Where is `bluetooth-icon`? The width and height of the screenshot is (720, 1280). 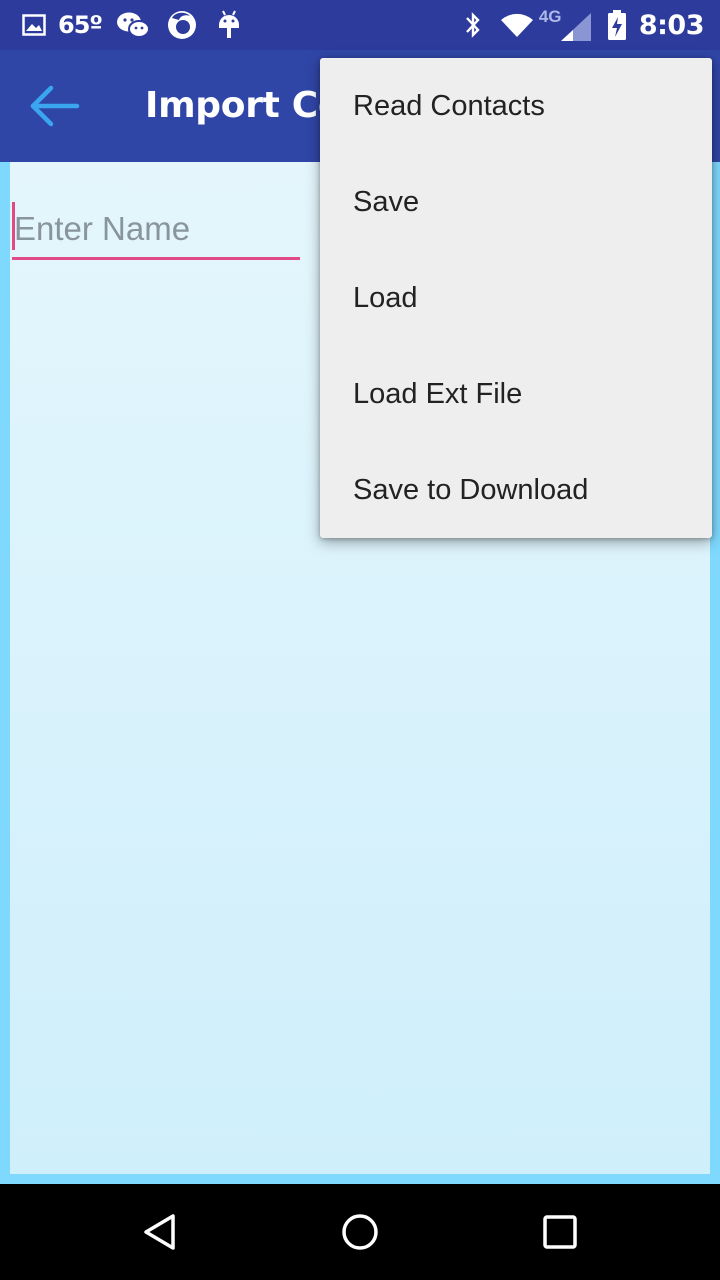 bluetooth-icon is located at coordinates (473, 25).